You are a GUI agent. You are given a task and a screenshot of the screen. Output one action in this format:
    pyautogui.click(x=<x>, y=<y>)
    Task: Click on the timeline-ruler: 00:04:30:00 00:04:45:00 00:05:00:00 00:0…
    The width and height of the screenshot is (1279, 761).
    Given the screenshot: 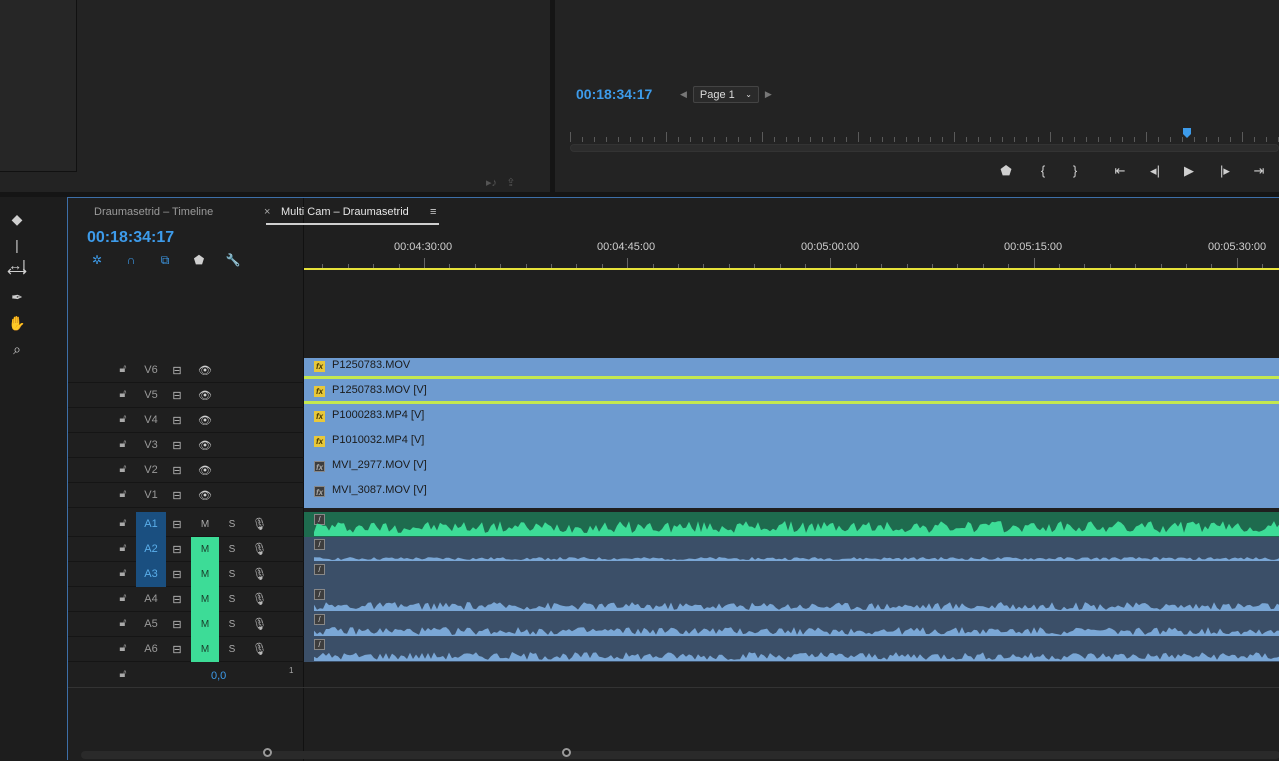 What is the action you would take?
    pyautogui.click(x=791, y=253)
    